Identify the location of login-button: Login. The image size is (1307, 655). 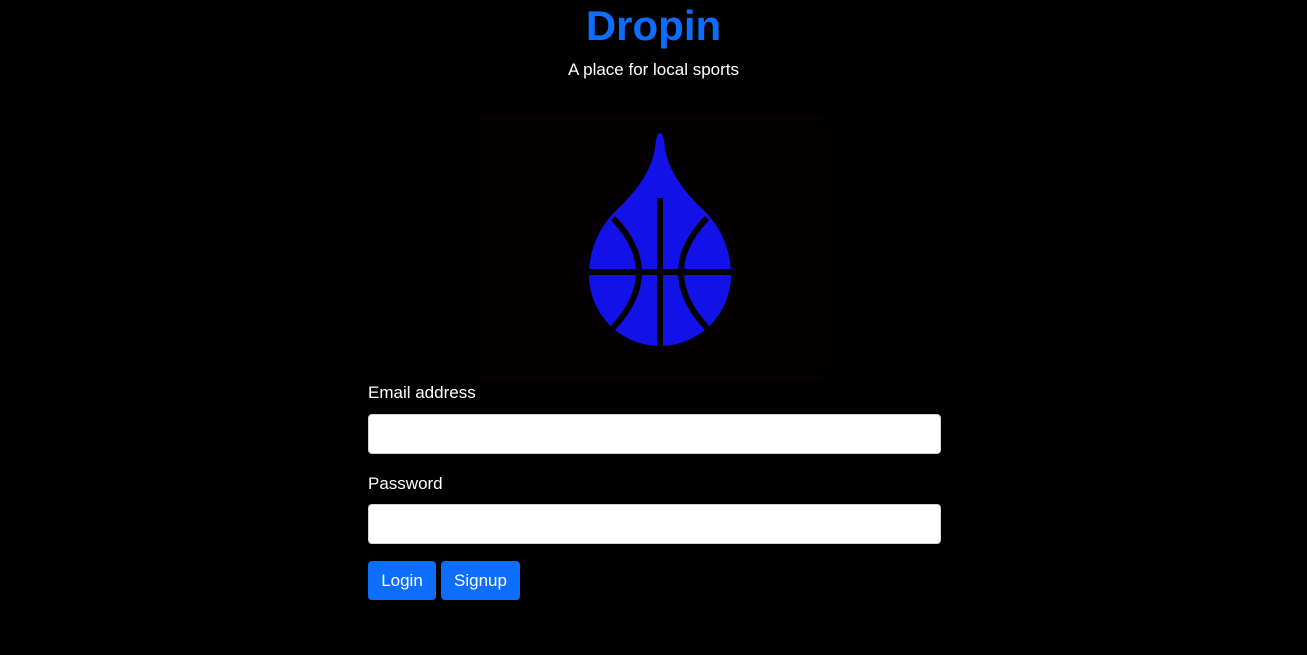
(402, 580).